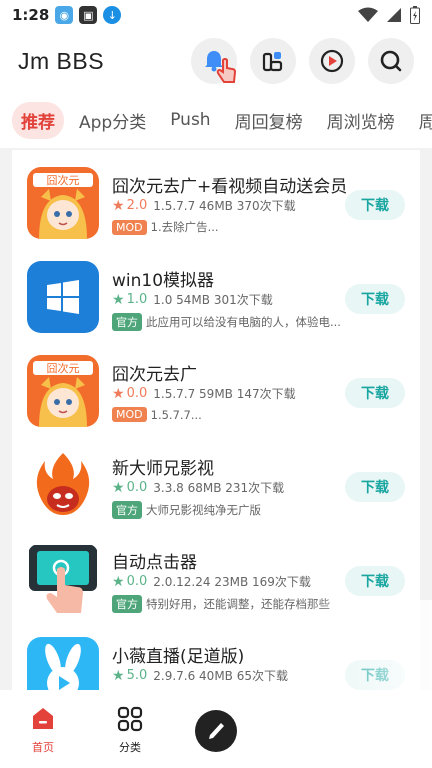 This screenshot has height=768, width=432. I want to click on tap-hand-icon, so click(63, 579).